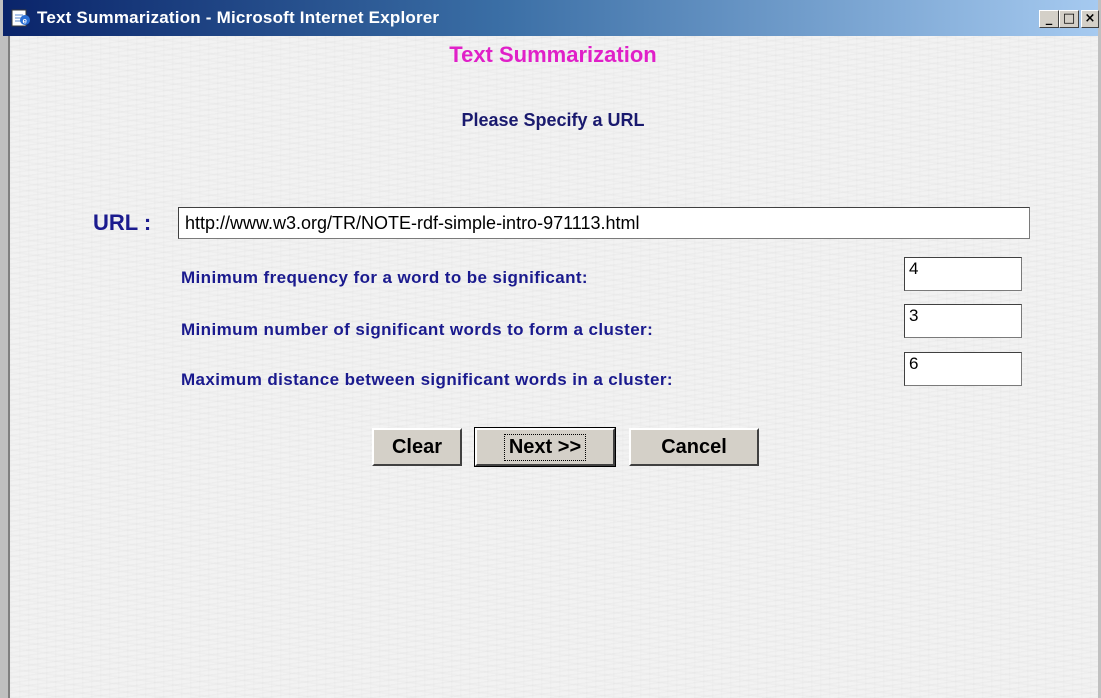  I want to click on min-cluster-words-input, so click(963, 321).